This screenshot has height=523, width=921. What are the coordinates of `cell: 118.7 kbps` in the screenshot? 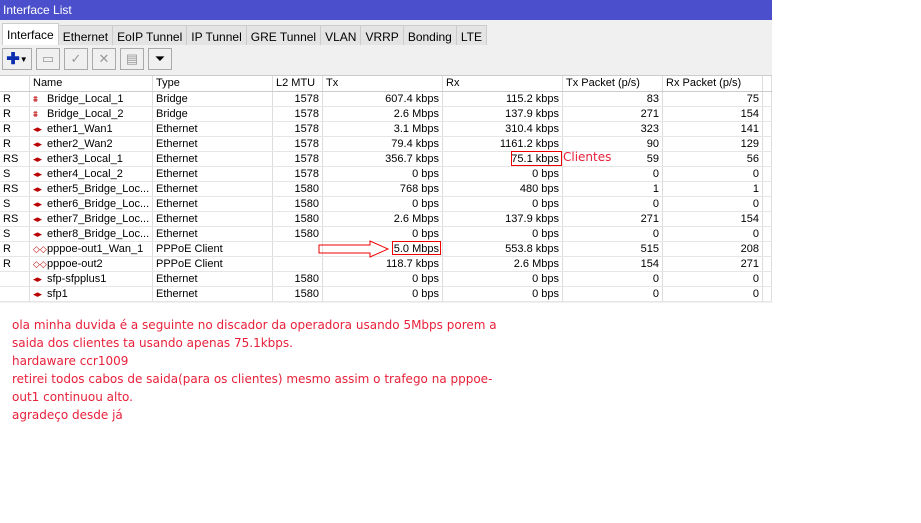 It's located at (383, 264).